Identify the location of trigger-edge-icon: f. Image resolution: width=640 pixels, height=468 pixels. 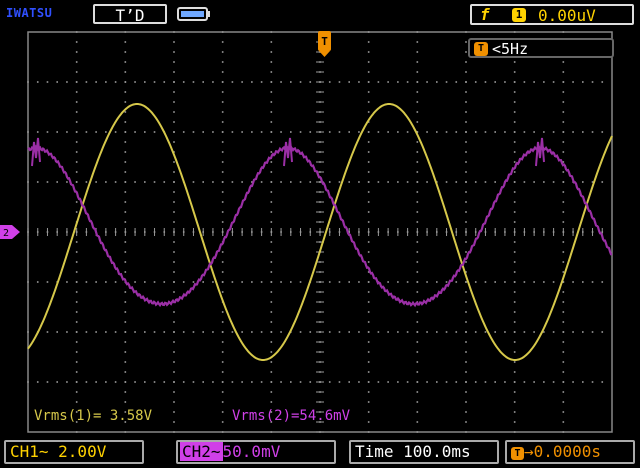
(485, 14).